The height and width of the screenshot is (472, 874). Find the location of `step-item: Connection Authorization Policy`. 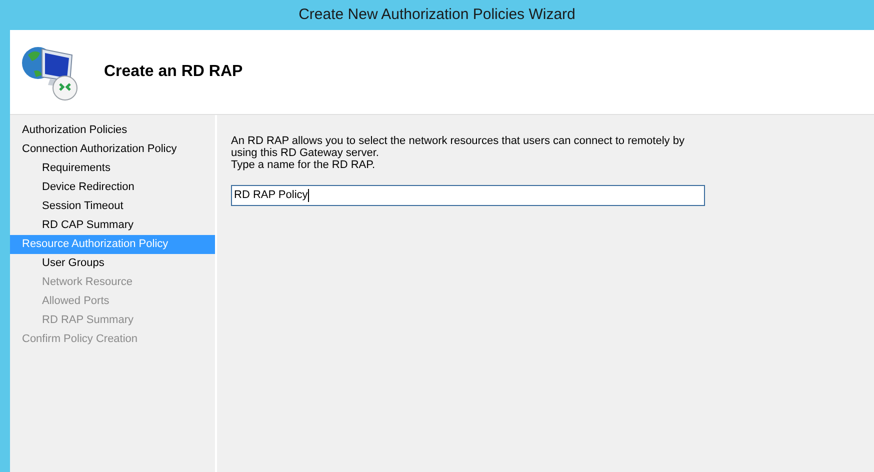

step-item: Connection Authorization Policy is located at coordinates (112, 149).